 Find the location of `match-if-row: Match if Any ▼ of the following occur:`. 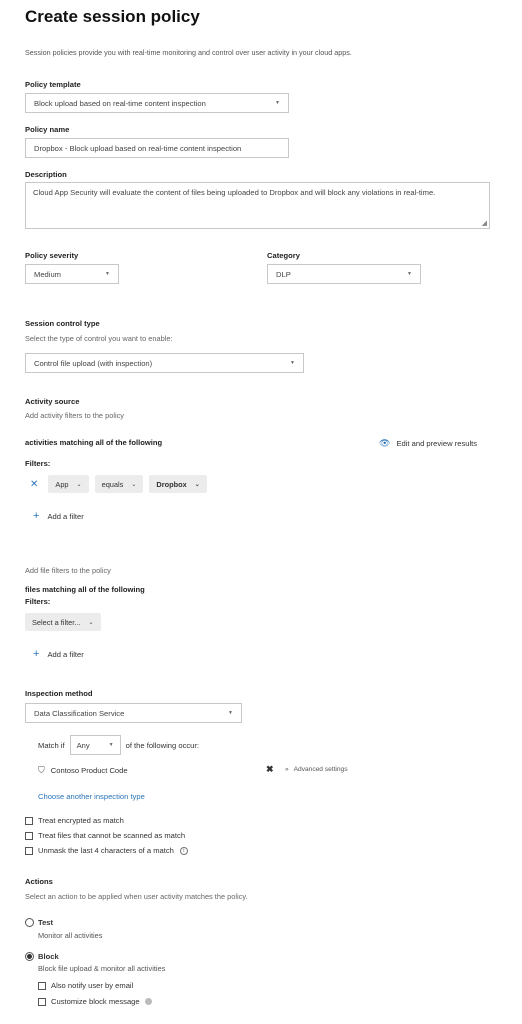

match-if-row: Match if Any ▼ of the following occur: is located at coordinates (118, 745).